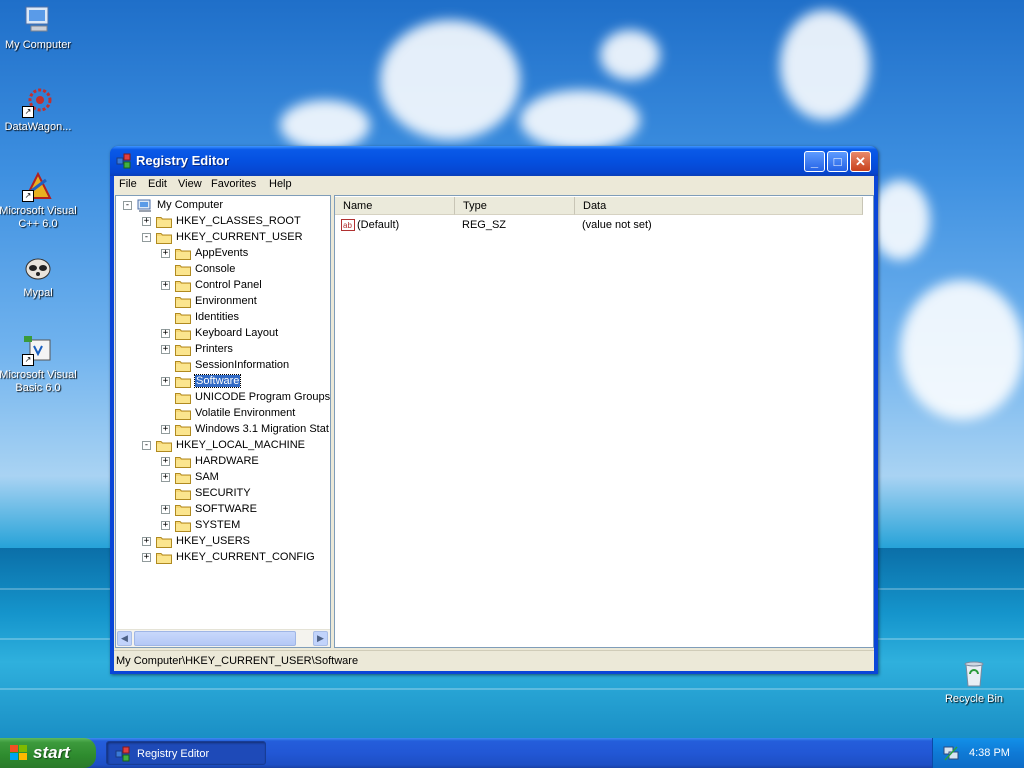 This screenshot has height=768, width=1024. Describe the element at coordinates (217, 381) in the screenshot. I see `tree-item-label: Software` at that location.